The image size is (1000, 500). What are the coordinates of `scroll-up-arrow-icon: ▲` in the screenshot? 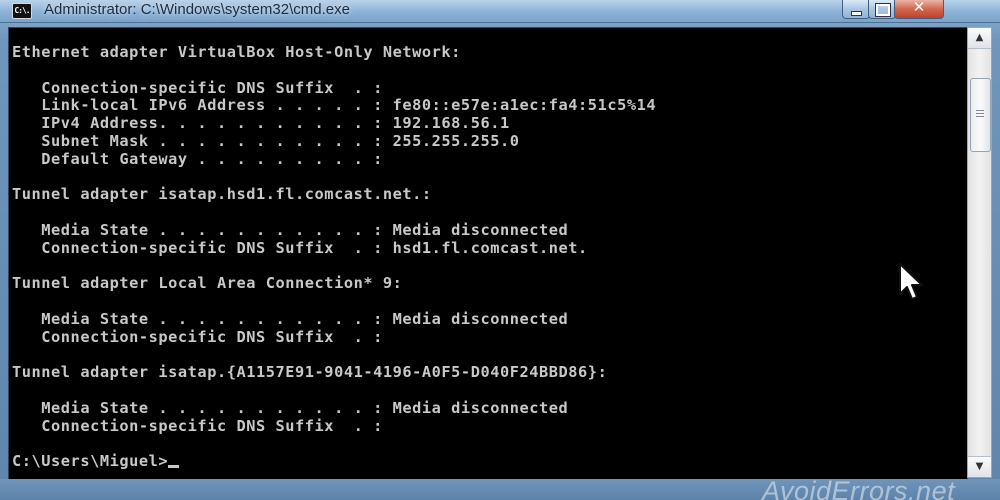 It's located at (979, 38).